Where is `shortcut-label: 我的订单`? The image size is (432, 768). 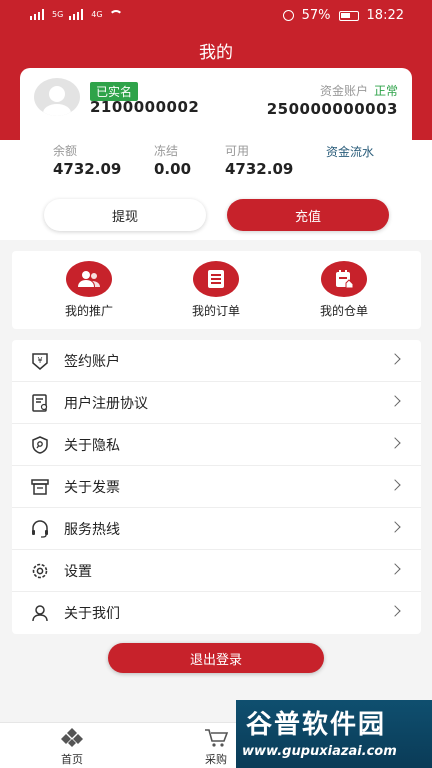
shortcut-label: 我的订单 is located at coordinates (215, 311).